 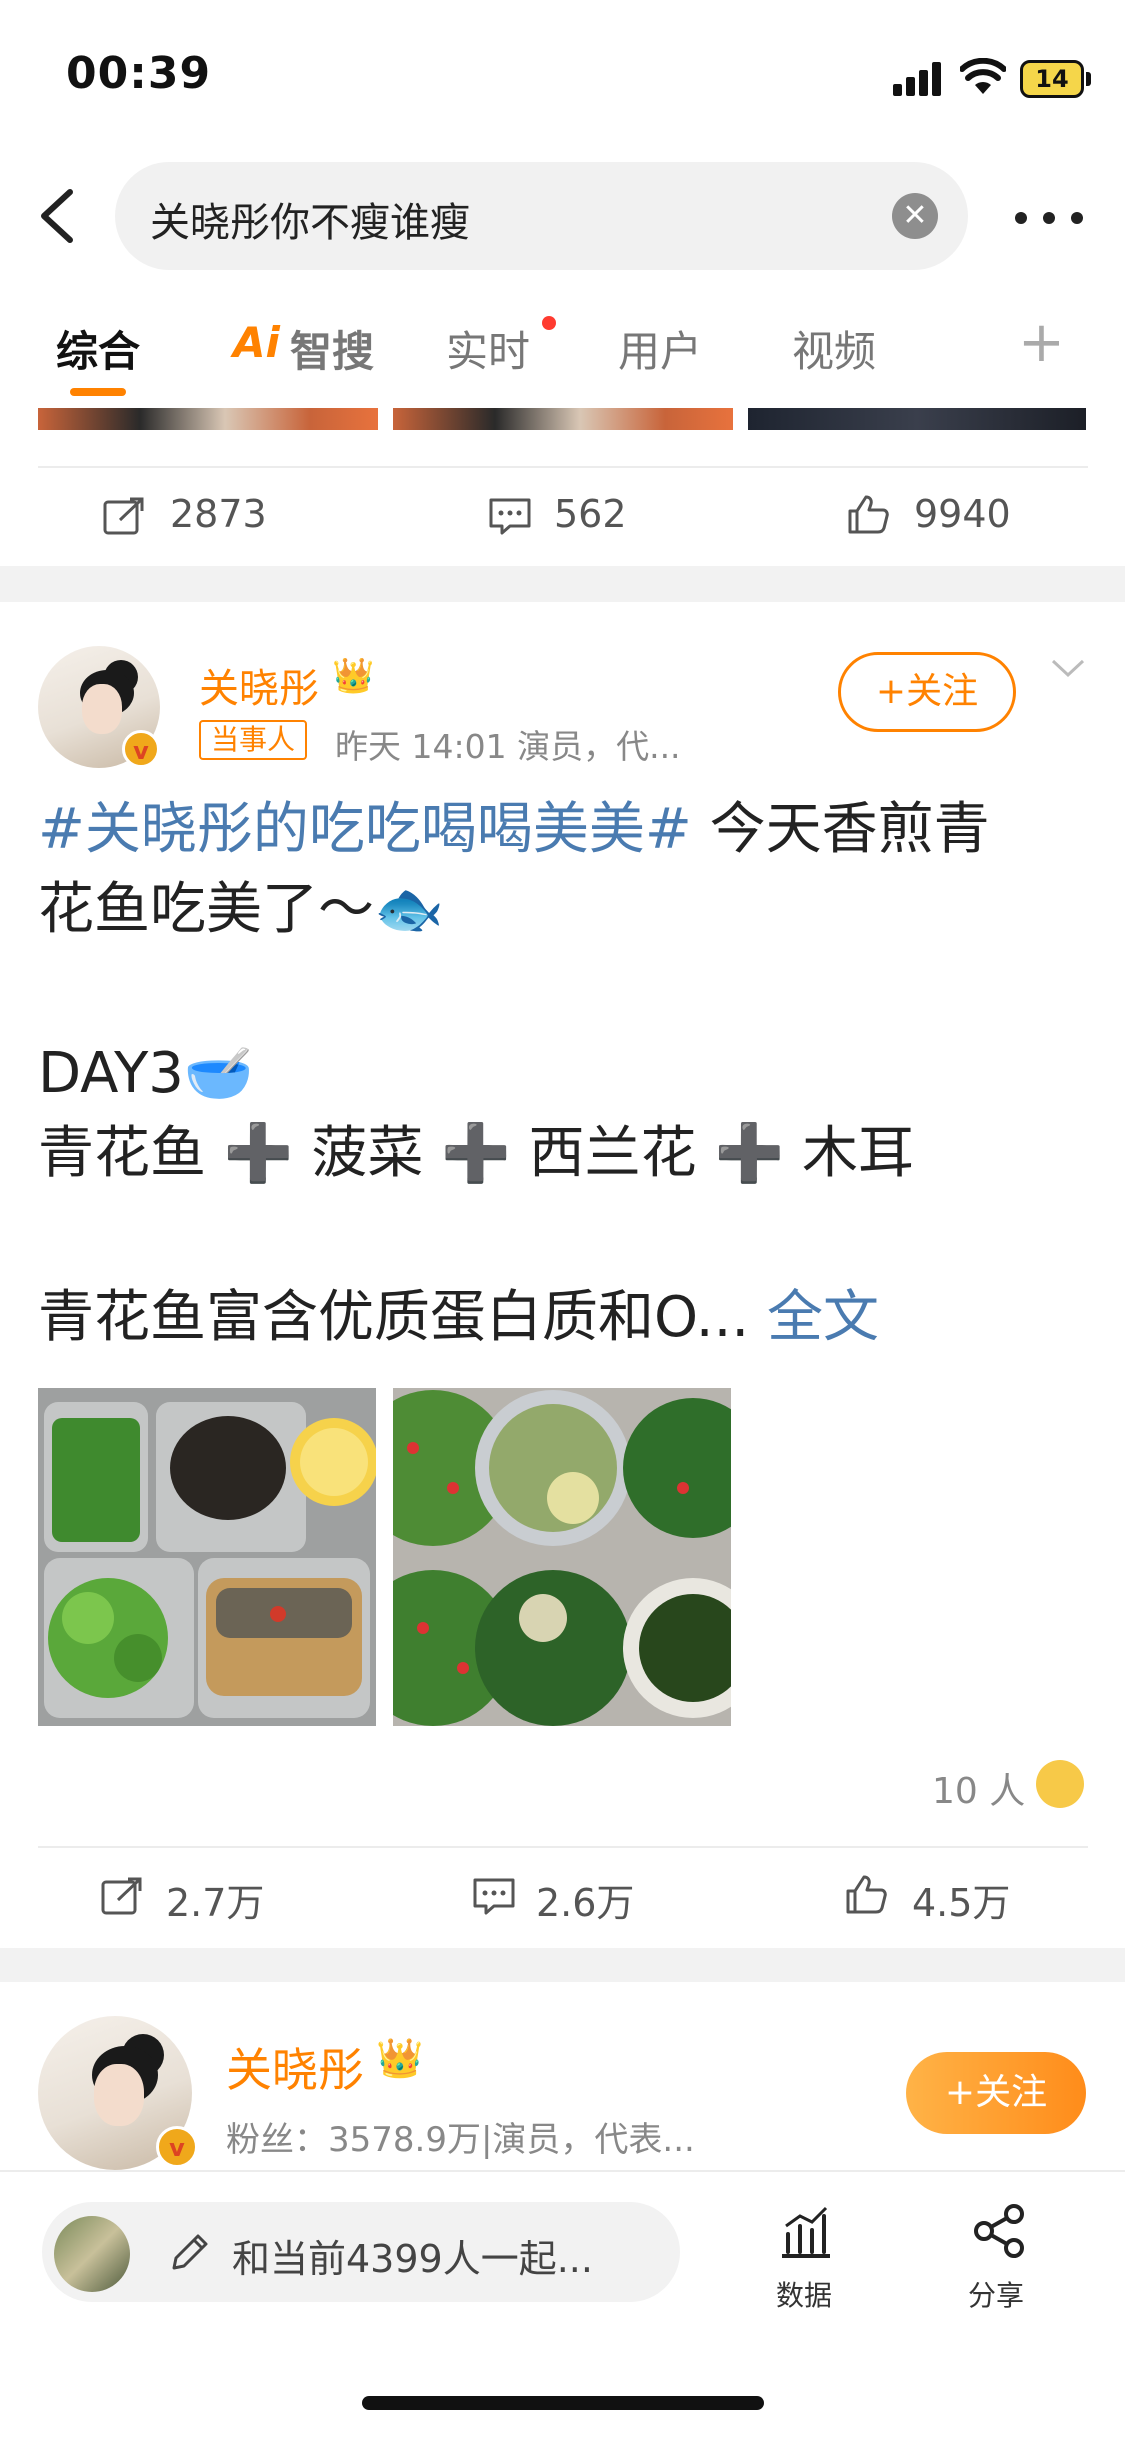 I want to click on salad-grid-image, so click(x=562, y=1557).